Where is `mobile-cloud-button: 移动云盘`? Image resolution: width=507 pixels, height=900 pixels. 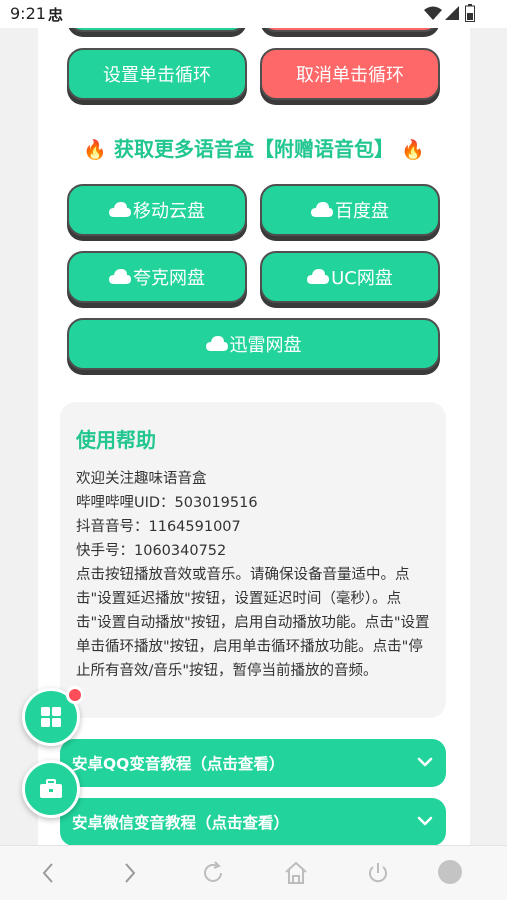 mobile-cloud-button: 移动云盘 is located at coordinates (157, 210).